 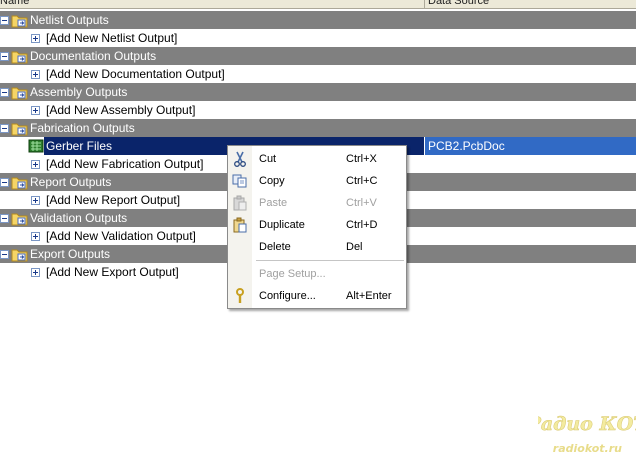 I want to click on menu-item-shortcut: Alt+Enter, so click(x=369, y=296).